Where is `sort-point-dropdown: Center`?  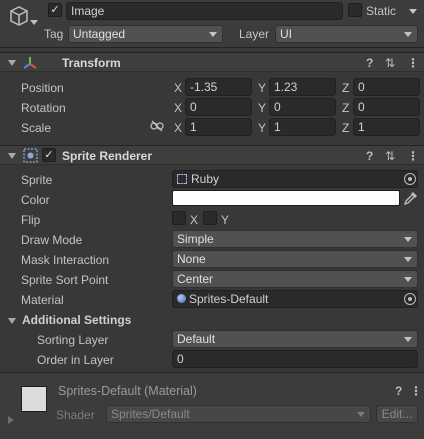 sort-point-dropdown: Center is located at coordinates (295, 279).